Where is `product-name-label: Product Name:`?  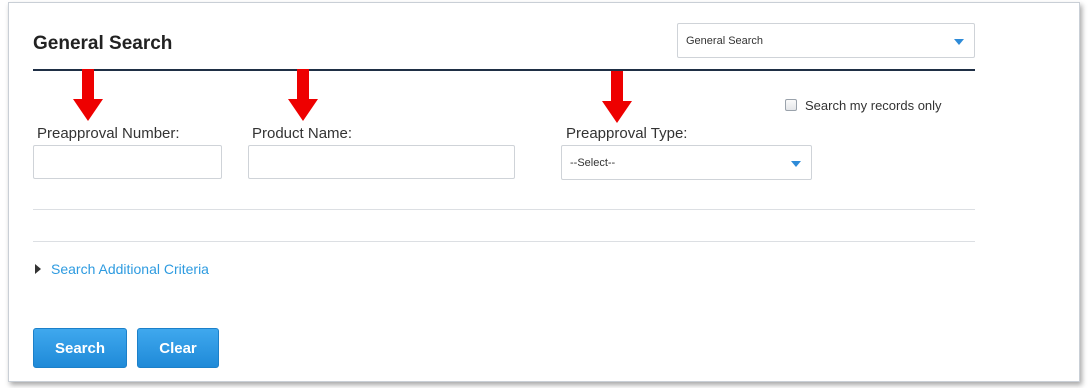
product-name-label: Product Name: is located at coordinates (302, 133).